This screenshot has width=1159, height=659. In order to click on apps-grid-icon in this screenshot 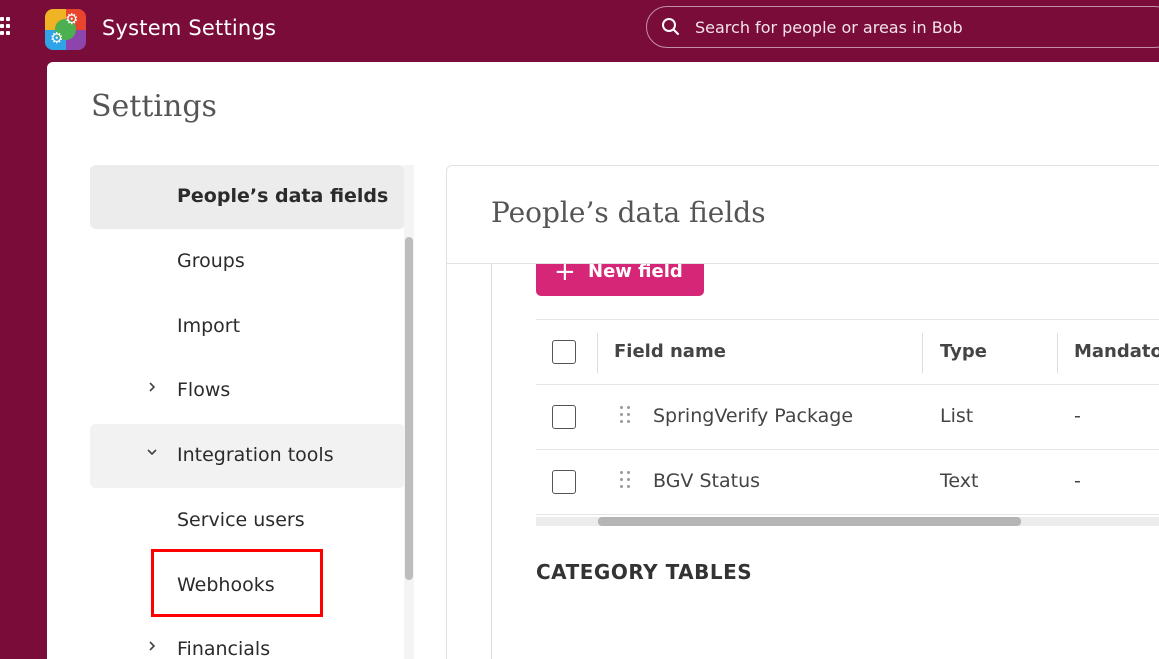, I will do `click(7, 29)`.